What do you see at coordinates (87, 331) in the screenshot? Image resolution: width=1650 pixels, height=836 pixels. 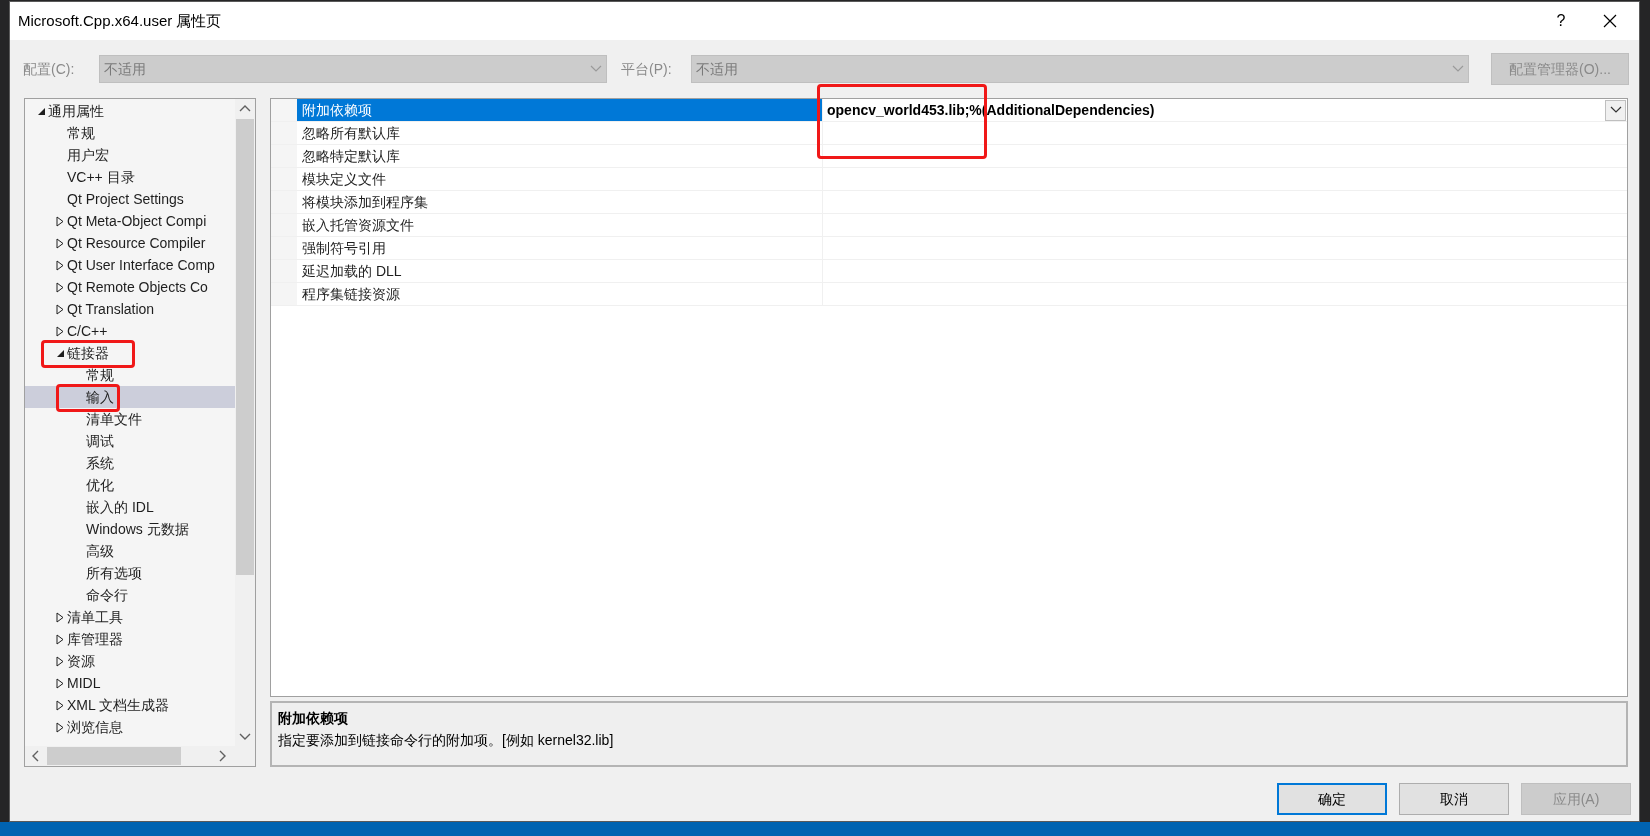 I see `tree-item-label: C/C++` at bounding box center [87, 331].